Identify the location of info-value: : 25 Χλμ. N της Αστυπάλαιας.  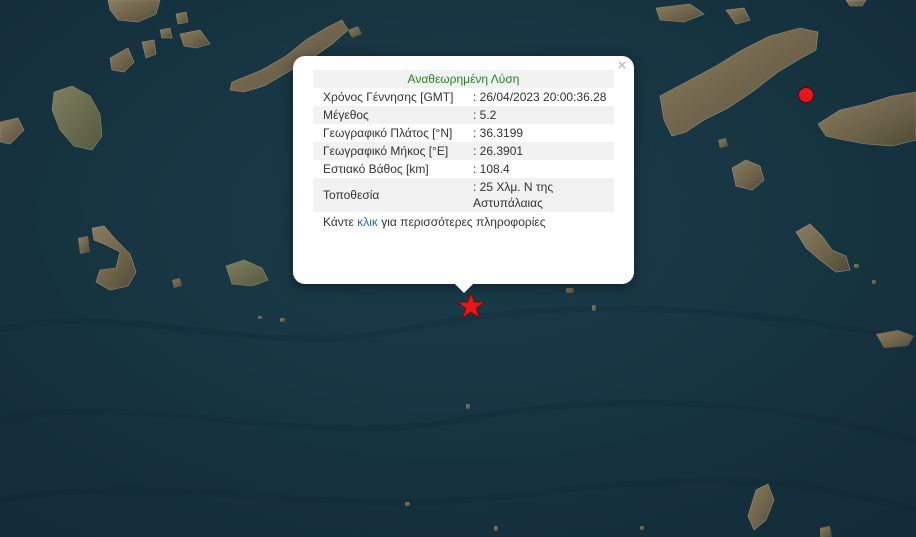
(538, 195).